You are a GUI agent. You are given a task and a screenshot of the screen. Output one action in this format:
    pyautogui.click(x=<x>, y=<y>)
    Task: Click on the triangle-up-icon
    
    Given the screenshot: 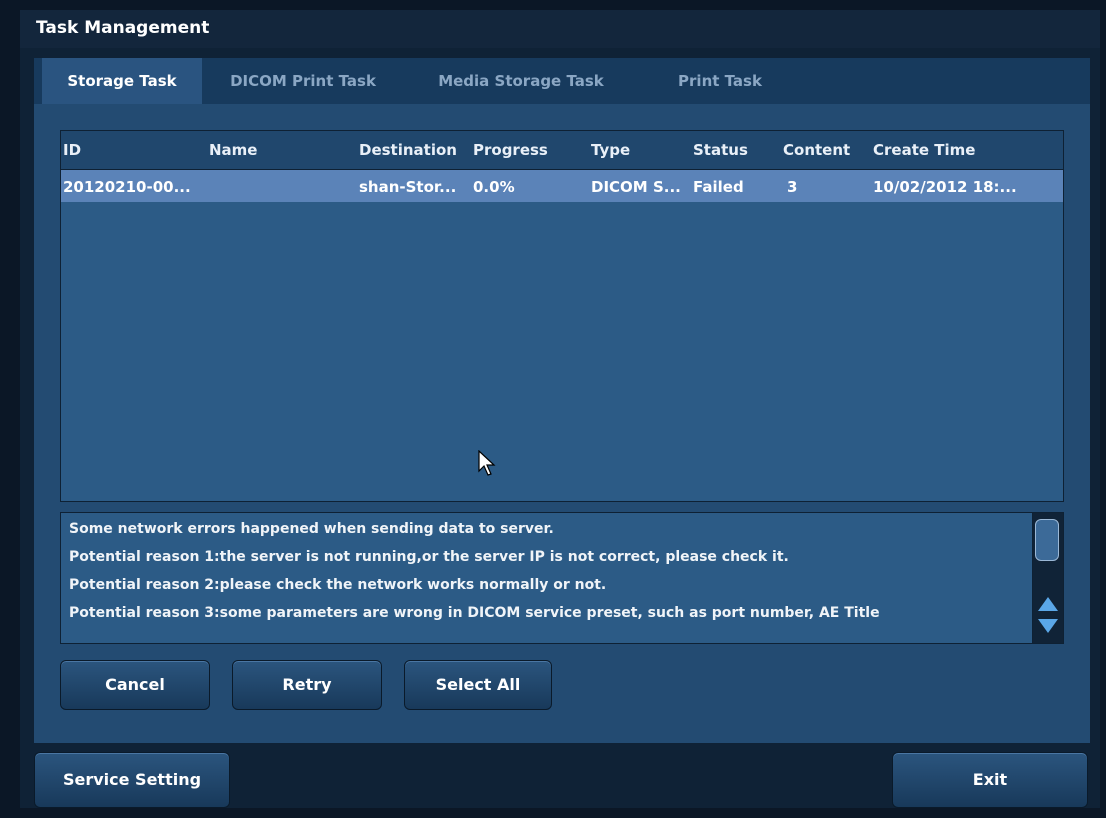 What is the action you would take?
    pyautogui.click(x=1048, y=604)
    